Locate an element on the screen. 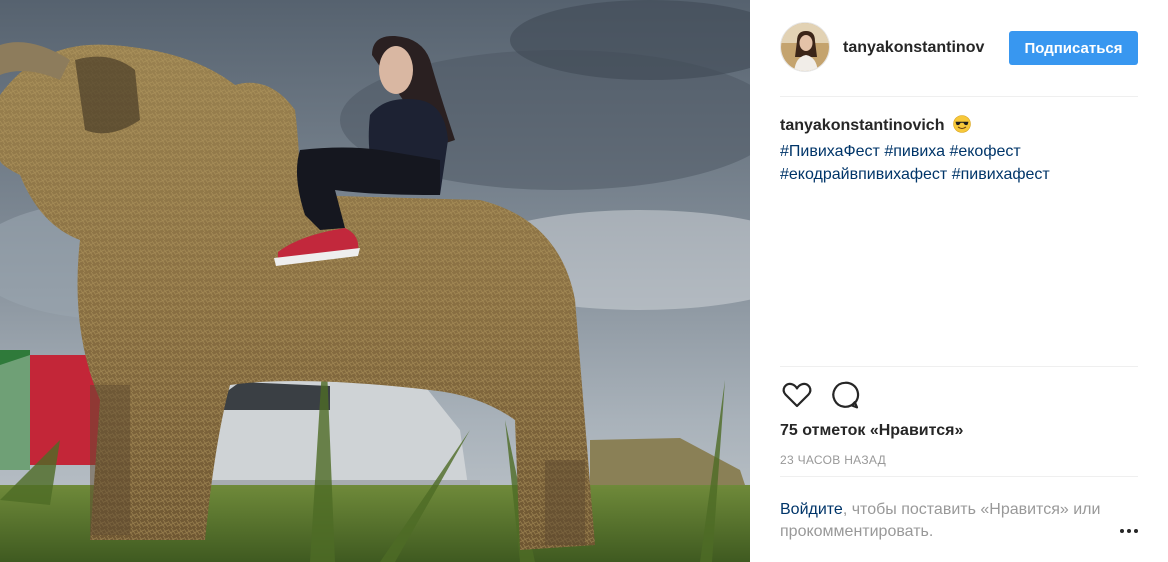 The height and width of the screenshot is (562, 1168). hashtag-link: #пивихафест is located at coordinates (1001, 174).